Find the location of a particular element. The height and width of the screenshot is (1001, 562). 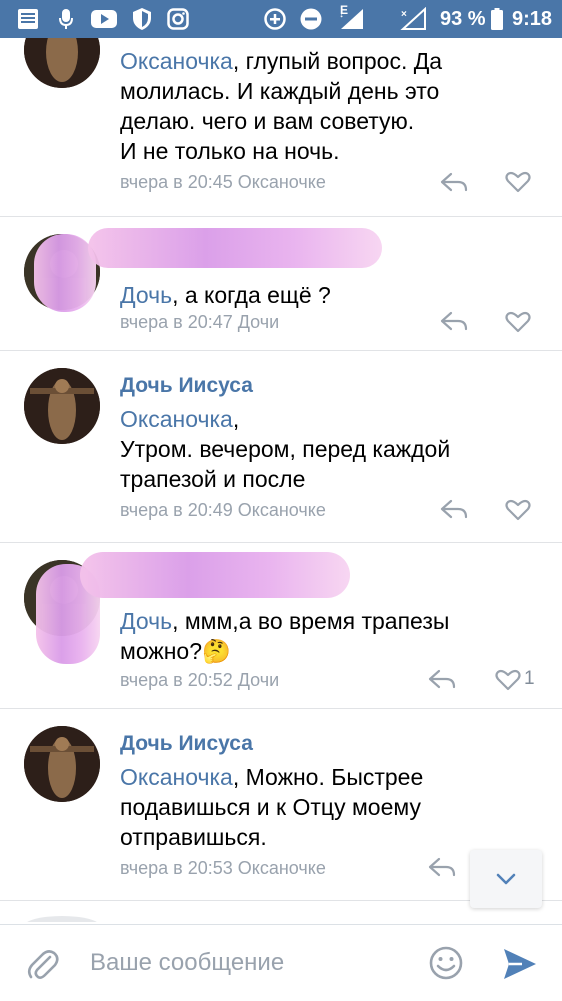

do-not-disturb-icon is located at coordinates (311, 19).